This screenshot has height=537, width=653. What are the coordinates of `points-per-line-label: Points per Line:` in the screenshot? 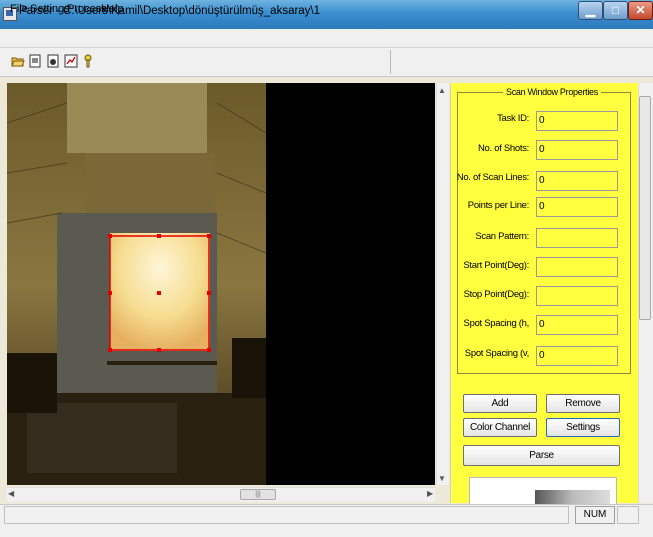 It's located at (498, 205).